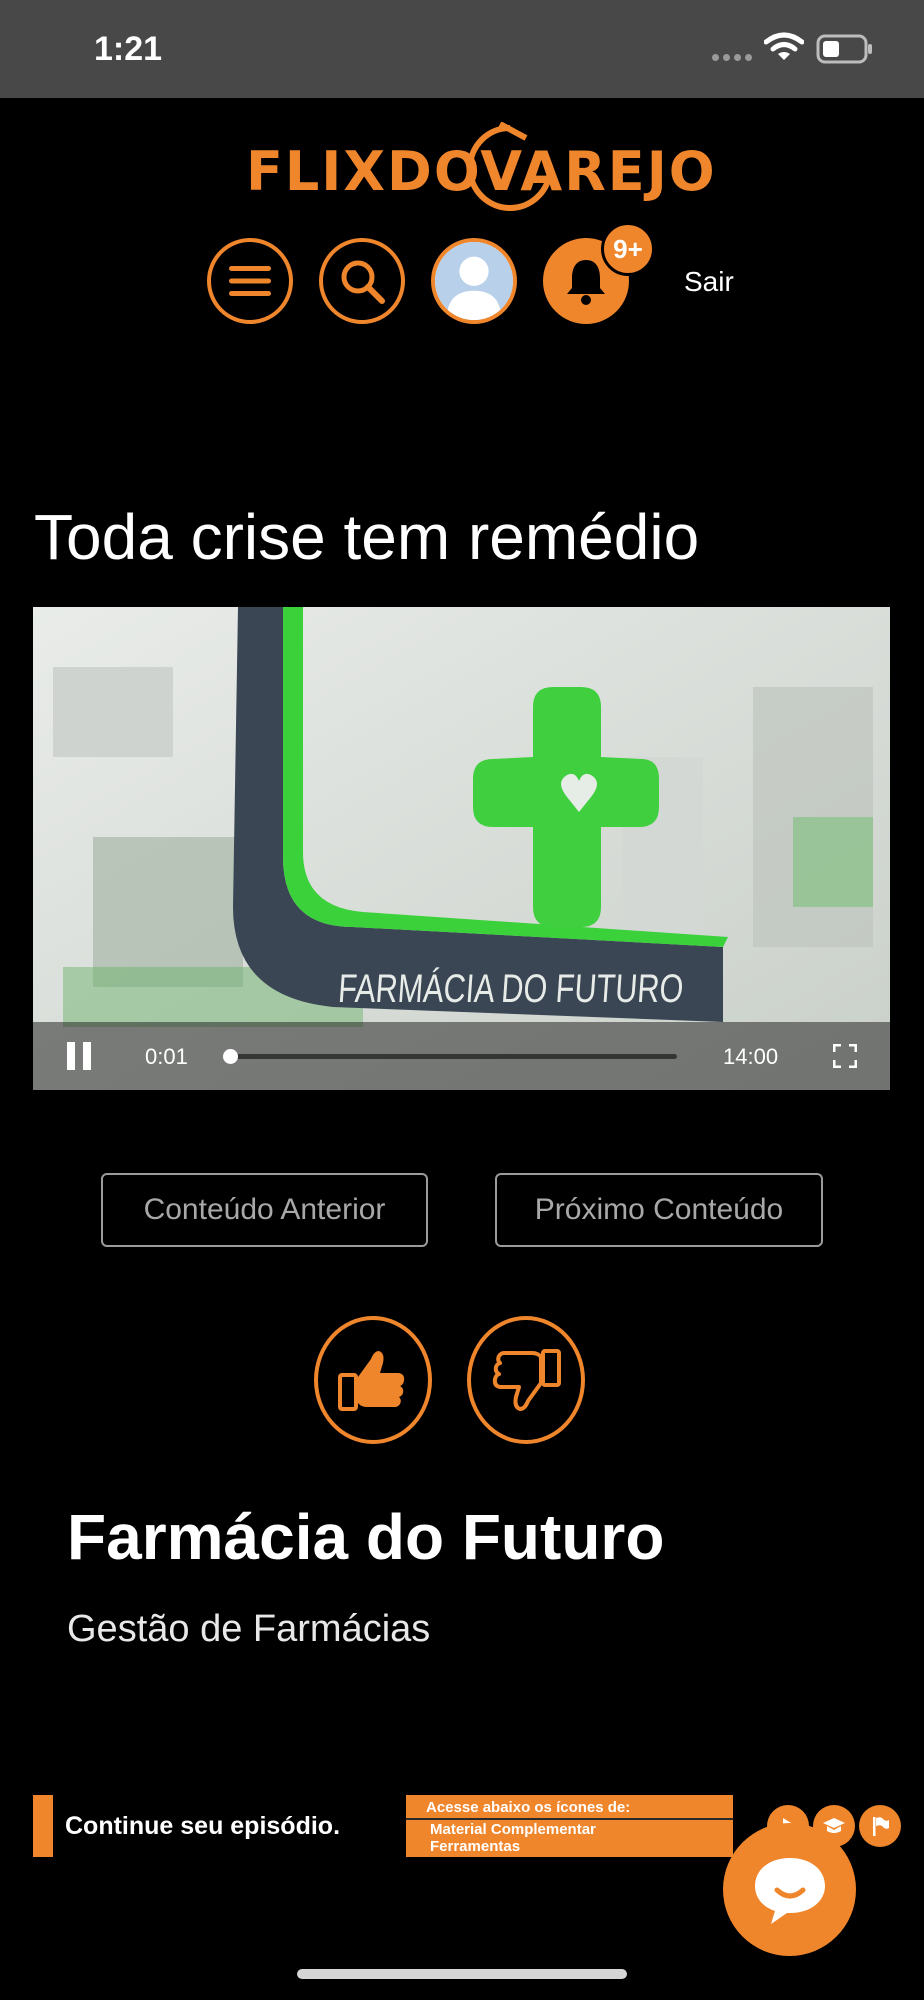  Describe the element at coordinates (249, 1629) in the screenshot. I see `show-category: Gestão de Farmácias` at that location.